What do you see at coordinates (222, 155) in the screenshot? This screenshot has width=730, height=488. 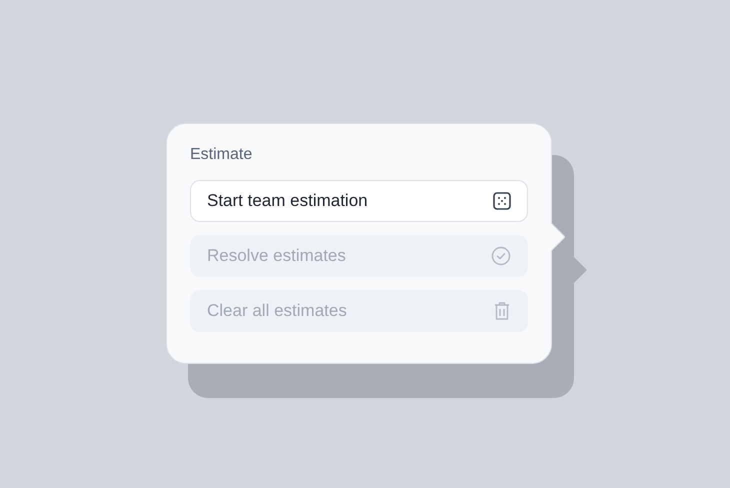 I see `popover-title: Estimate` at bounding box center [222, 155].